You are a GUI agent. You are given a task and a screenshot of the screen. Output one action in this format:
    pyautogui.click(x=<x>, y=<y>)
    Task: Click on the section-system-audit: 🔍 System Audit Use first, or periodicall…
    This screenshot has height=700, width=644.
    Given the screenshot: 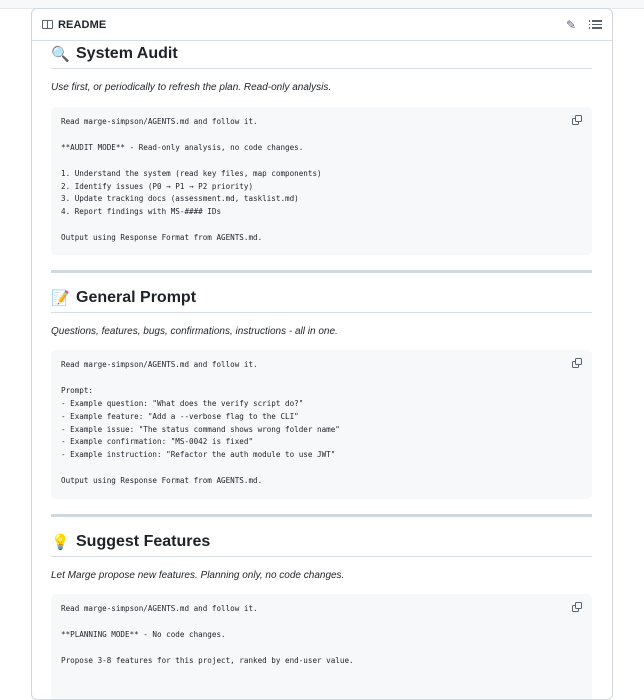 What is the action you would take?
    pyautogui.click(x=321, y=69)
    